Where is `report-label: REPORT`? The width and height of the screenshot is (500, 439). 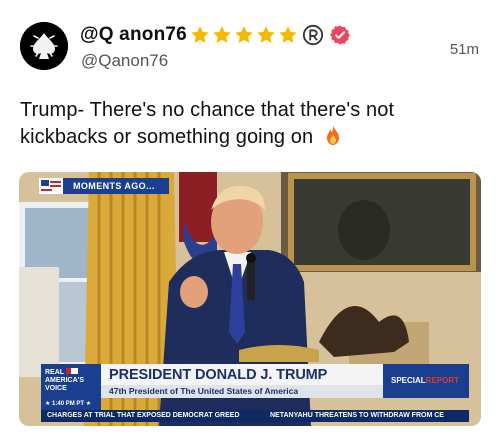
report-label: REPORT is located at coordinates (442, 380).